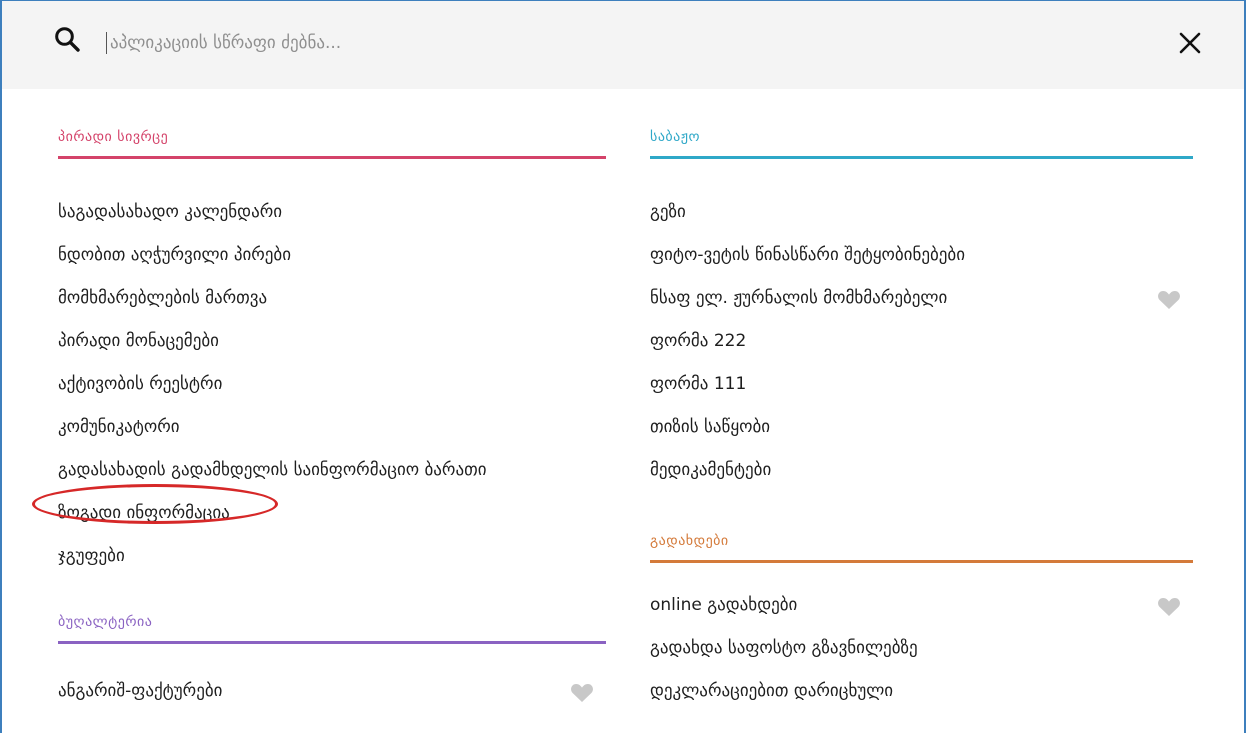 This screenshot has width=1246, height=733. I want to click on menu-item-trusted-persons: ნდობით აღჭურვილი პირები, so click(332, 255).